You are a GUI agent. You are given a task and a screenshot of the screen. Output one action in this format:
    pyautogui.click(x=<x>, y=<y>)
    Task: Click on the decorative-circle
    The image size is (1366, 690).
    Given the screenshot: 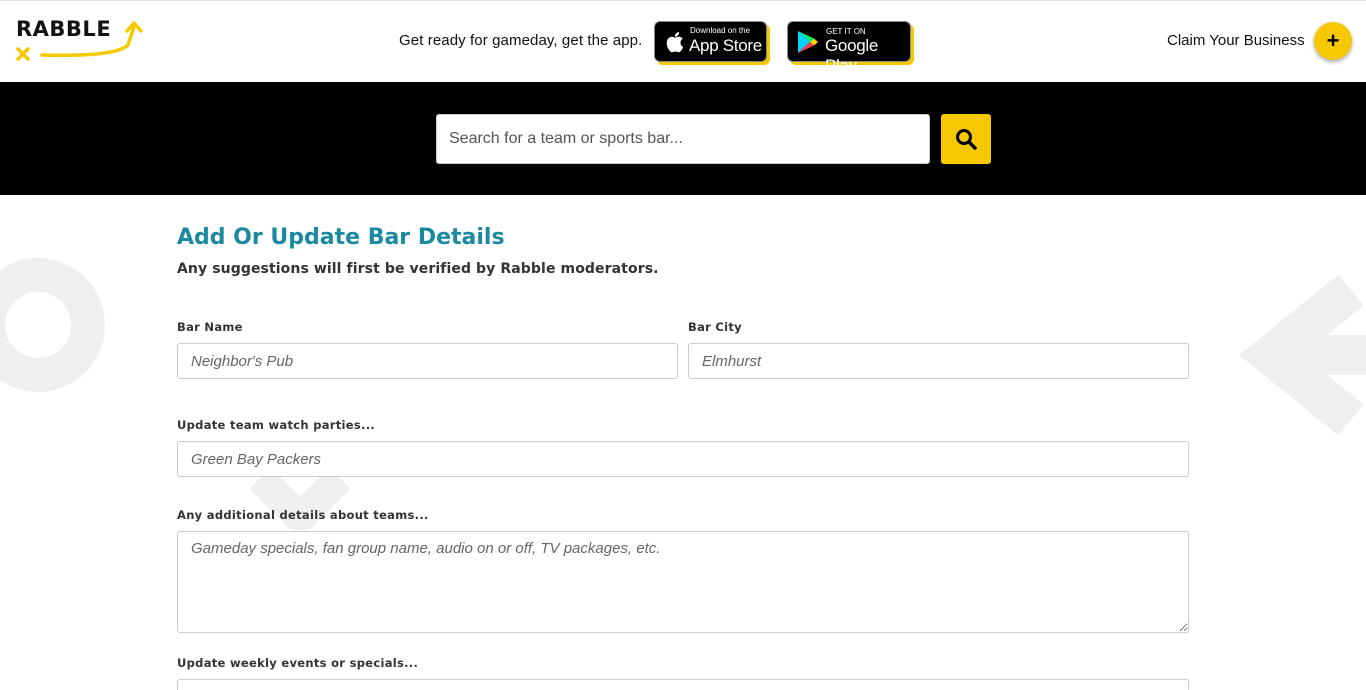 What is the action you would take?
    pyautogui.click(x=52, y=325)
    